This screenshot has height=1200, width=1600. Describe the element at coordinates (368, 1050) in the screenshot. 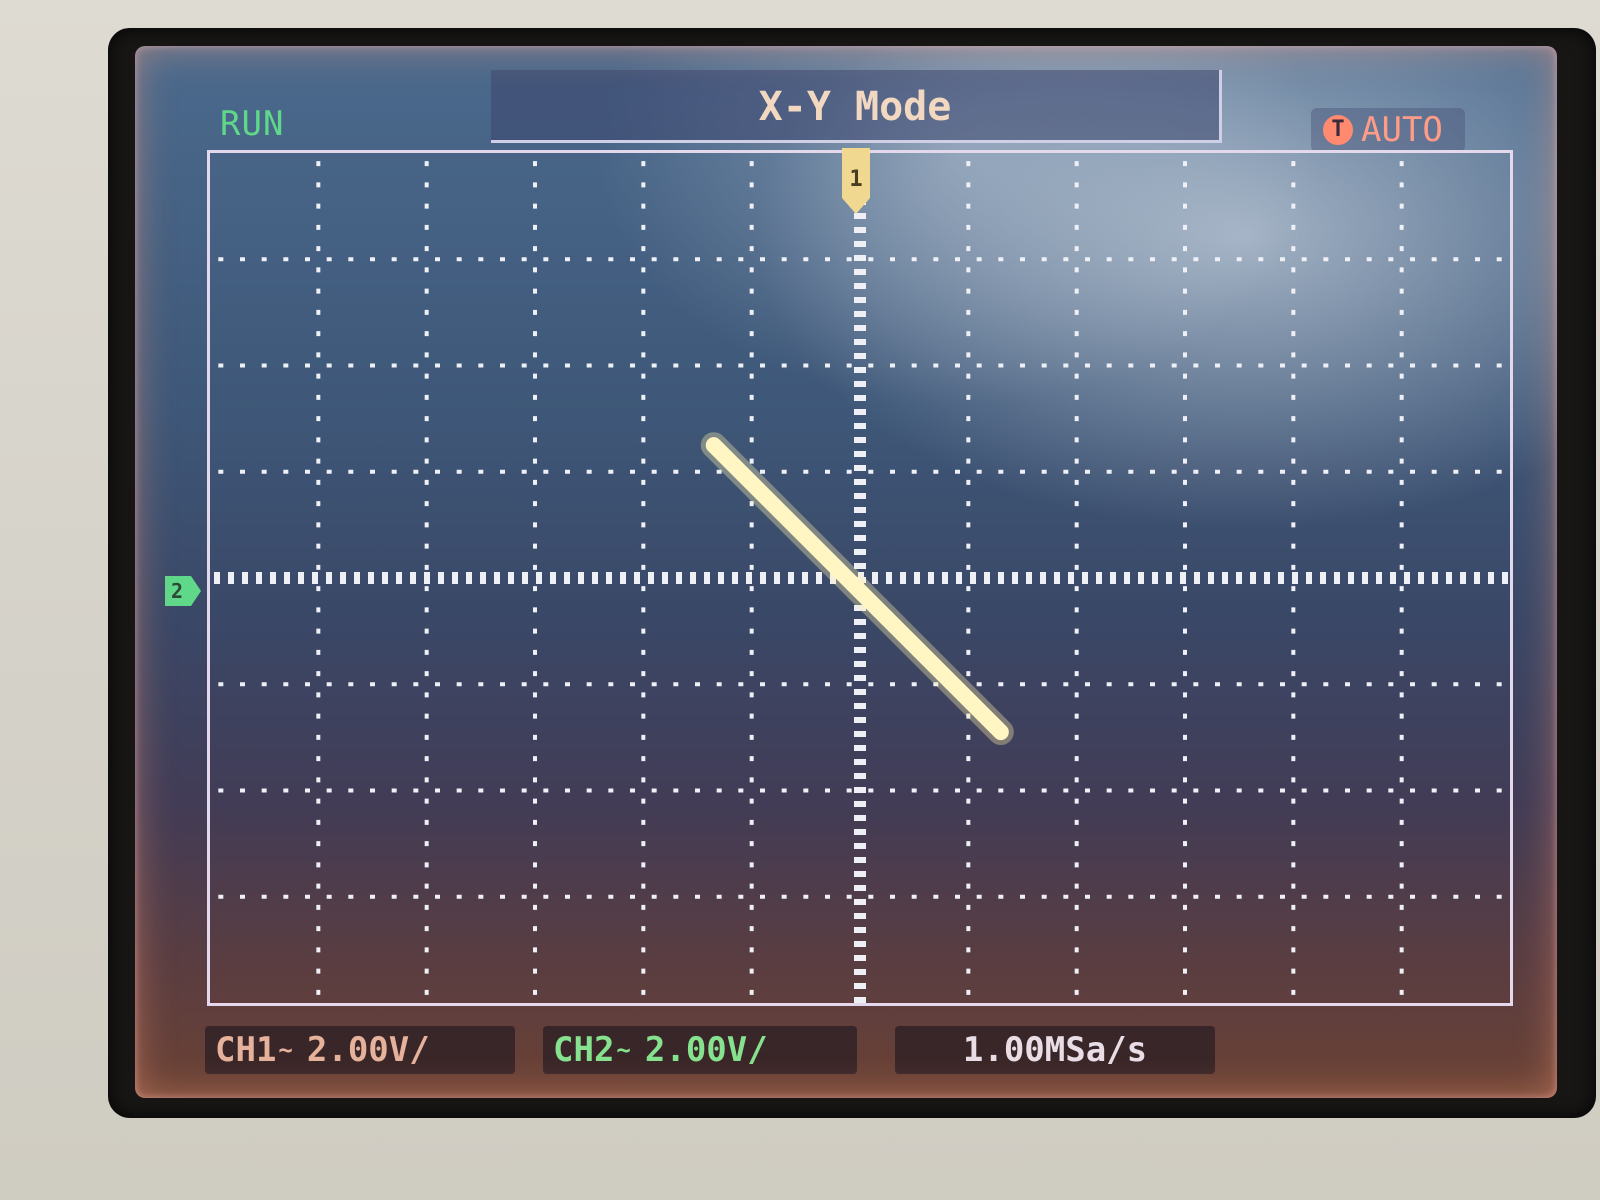

I see `ch1-scale: 2.00V/` at that location.